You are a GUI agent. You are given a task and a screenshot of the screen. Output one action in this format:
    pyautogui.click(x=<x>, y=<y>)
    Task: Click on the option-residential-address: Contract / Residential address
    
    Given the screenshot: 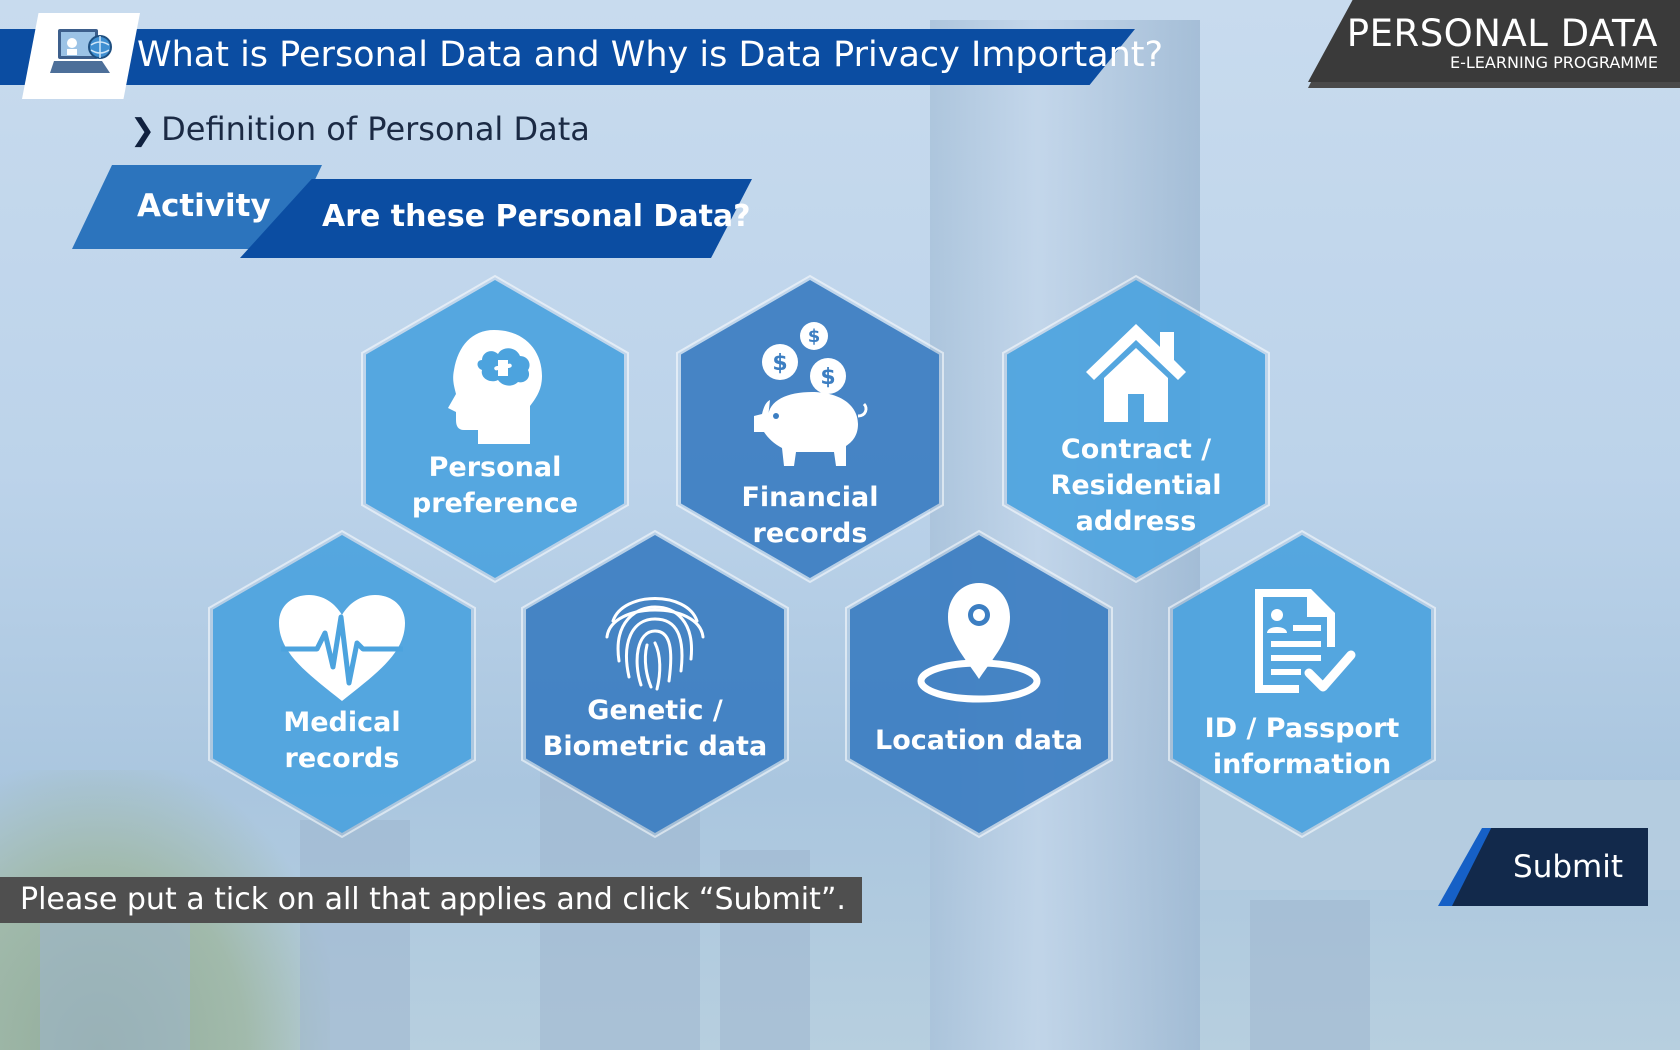 What is the action you would take?
    pyautogui.click(x=1136, y=429)
    